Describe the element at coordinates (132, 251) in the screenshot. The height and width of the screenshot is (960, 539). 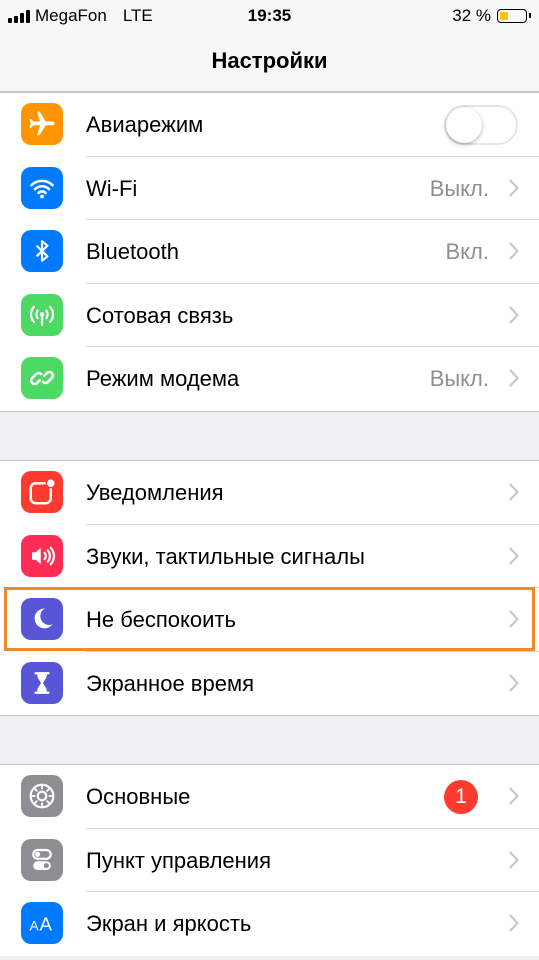
I see `settings-row-label: Bluetooth` at that location.